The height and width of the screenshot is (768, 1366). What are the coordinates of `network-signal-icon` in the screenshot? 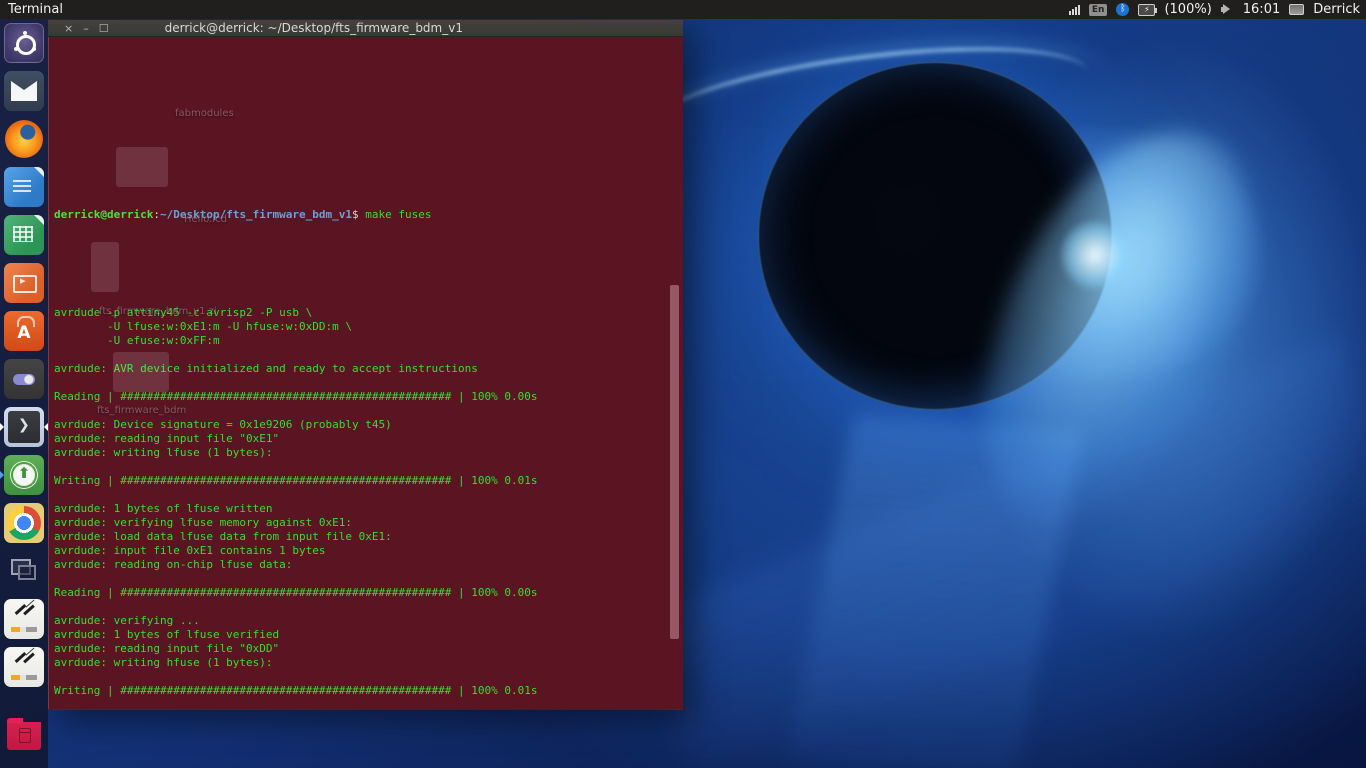 It's located at (1074, 9).